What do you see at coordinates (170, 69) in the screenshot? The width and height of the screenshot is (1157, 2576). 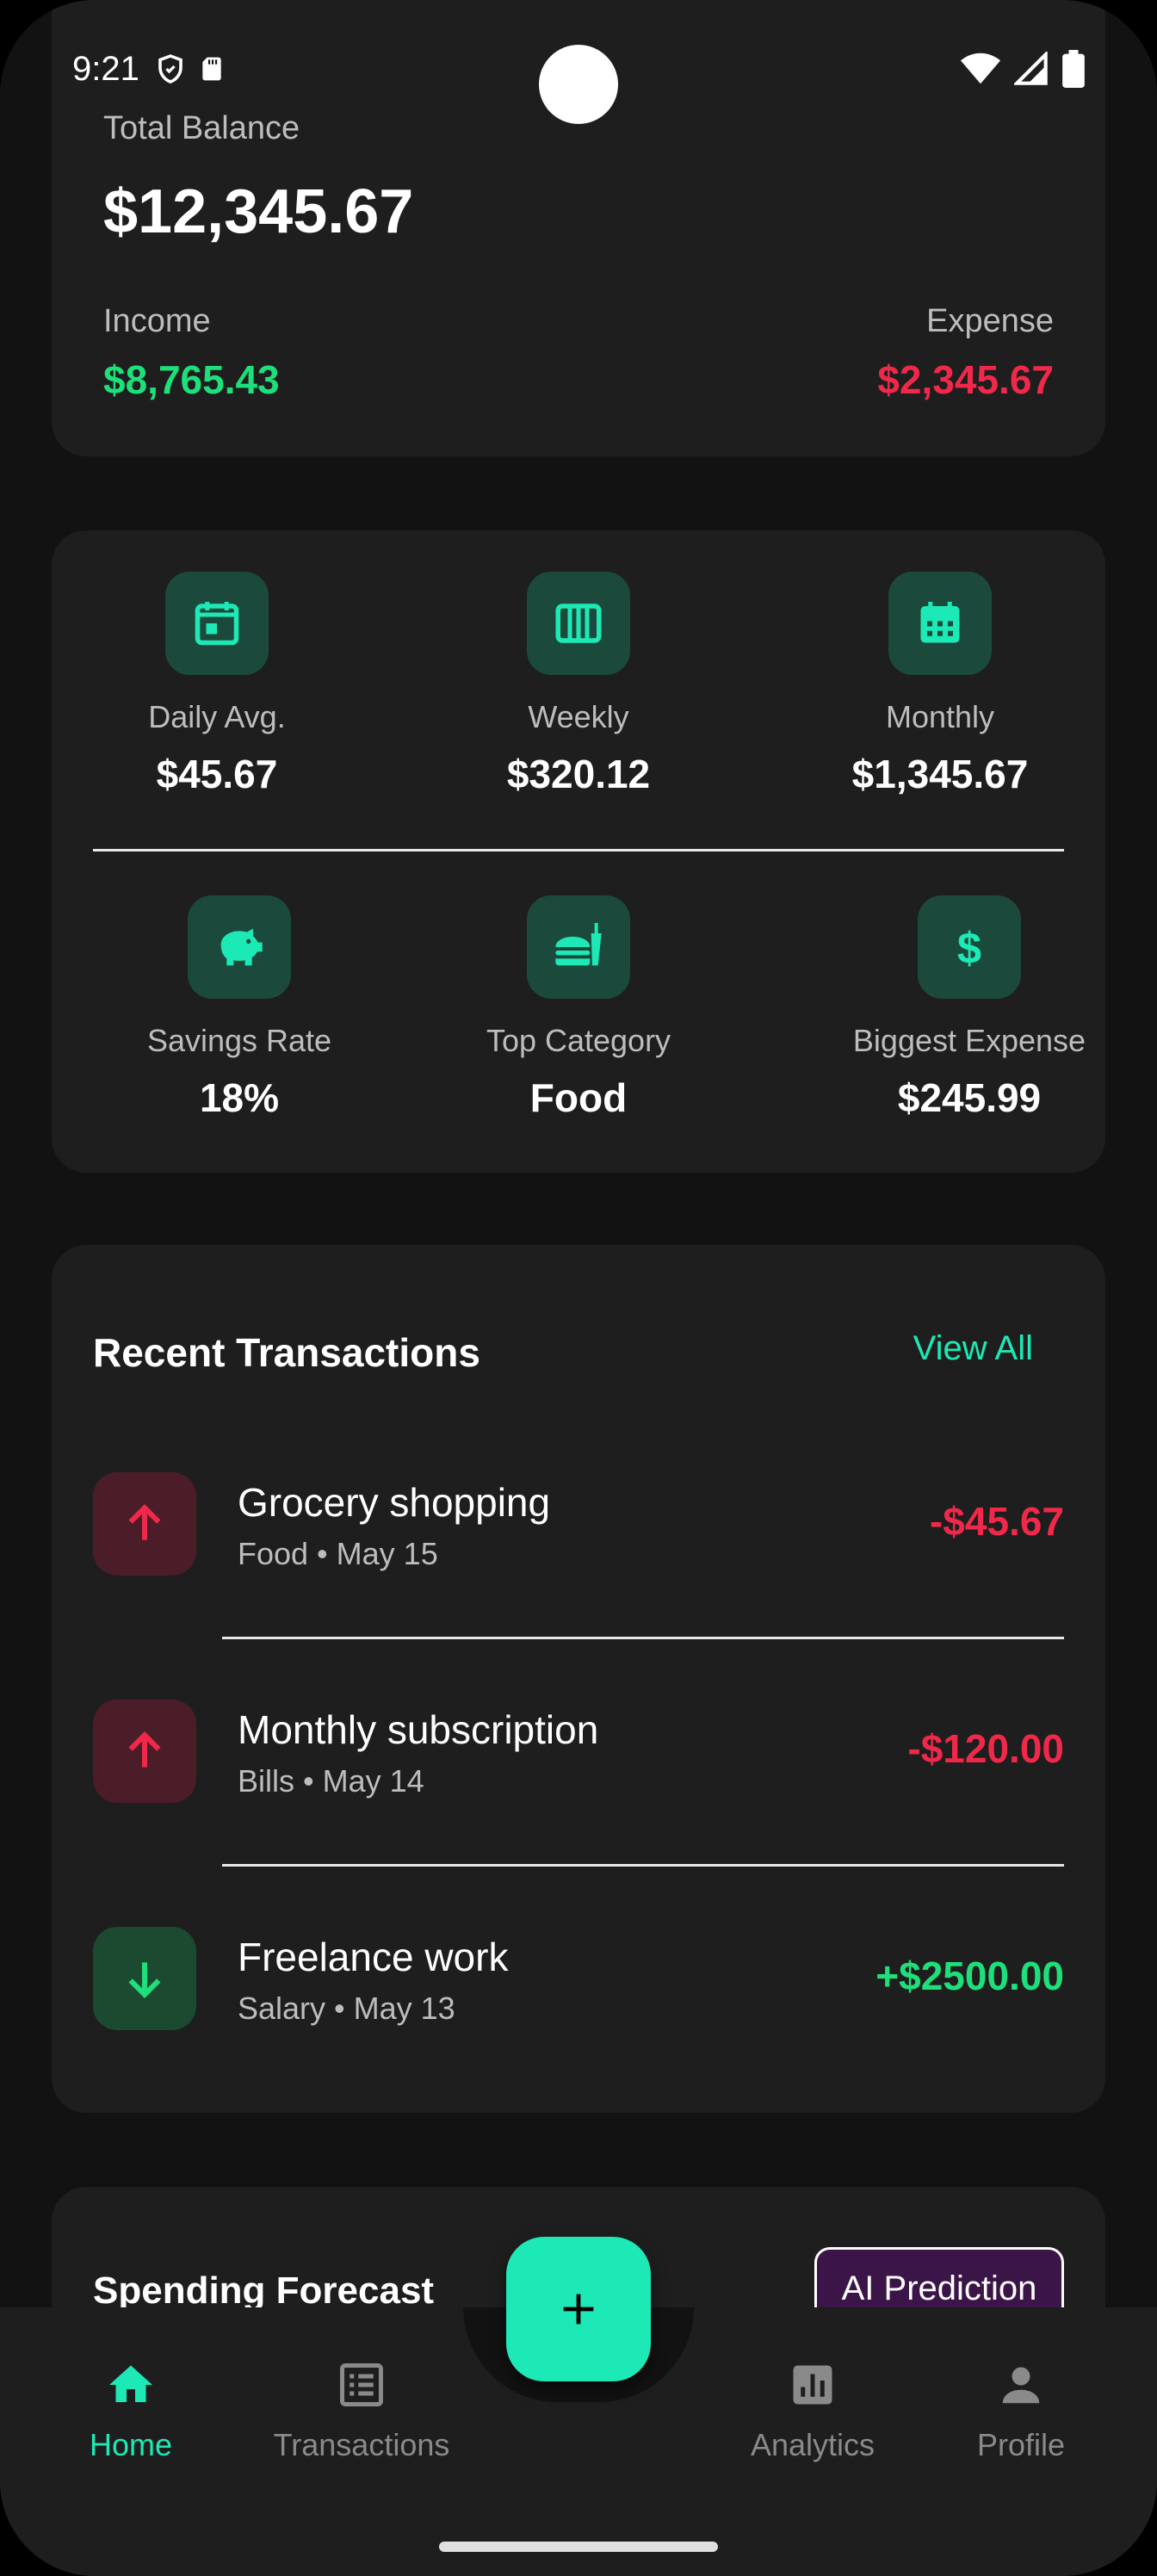 I see `shield-icon` at bounding box center [170, 69].